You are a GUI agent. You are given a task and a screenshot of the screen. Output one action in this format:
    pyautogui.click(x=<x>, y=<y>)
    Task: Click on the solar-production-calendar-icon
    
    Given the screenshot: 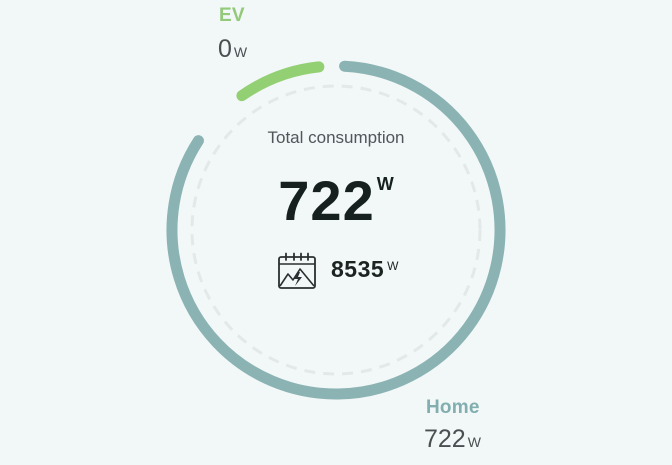 What is the action you would take?
    pyautogui.click(x=297, y=270)
    